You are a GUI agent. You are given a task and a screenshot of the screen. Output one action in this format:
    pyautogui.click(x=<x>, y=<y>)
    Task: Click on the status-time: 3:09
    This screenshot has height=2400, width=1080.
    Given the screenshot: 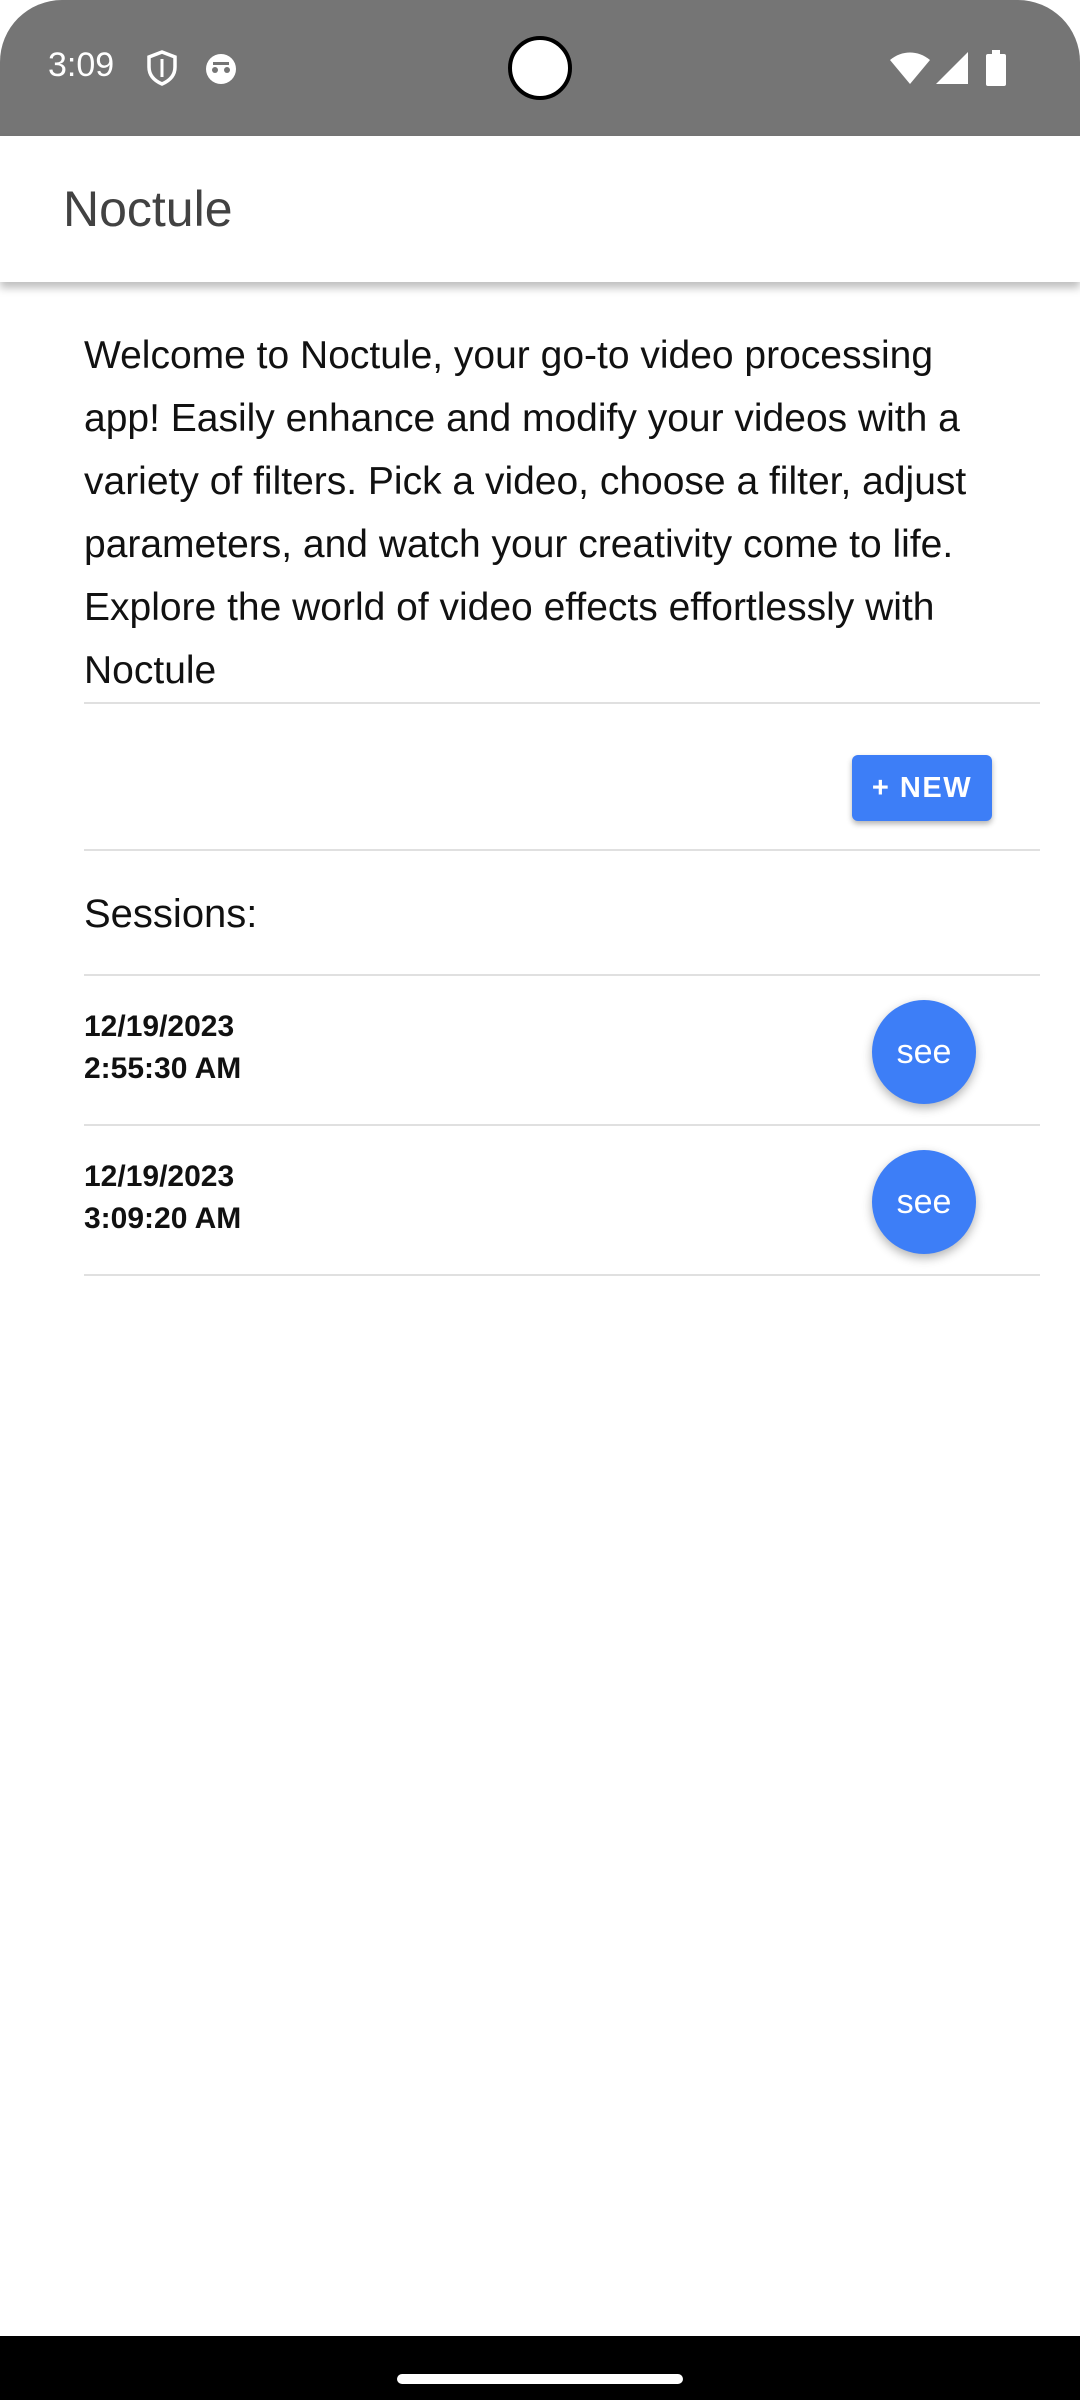 What is the action you would take?
    pyautogui.click(x=81, y=65)
    